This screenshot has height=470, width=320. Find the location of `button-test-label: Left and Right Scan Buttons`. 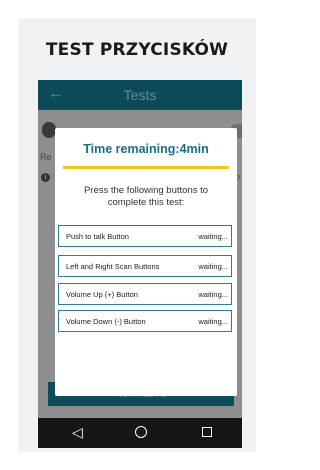

button-test-label: Left and Right Scan Buttons is located at coordinates (113, 266).